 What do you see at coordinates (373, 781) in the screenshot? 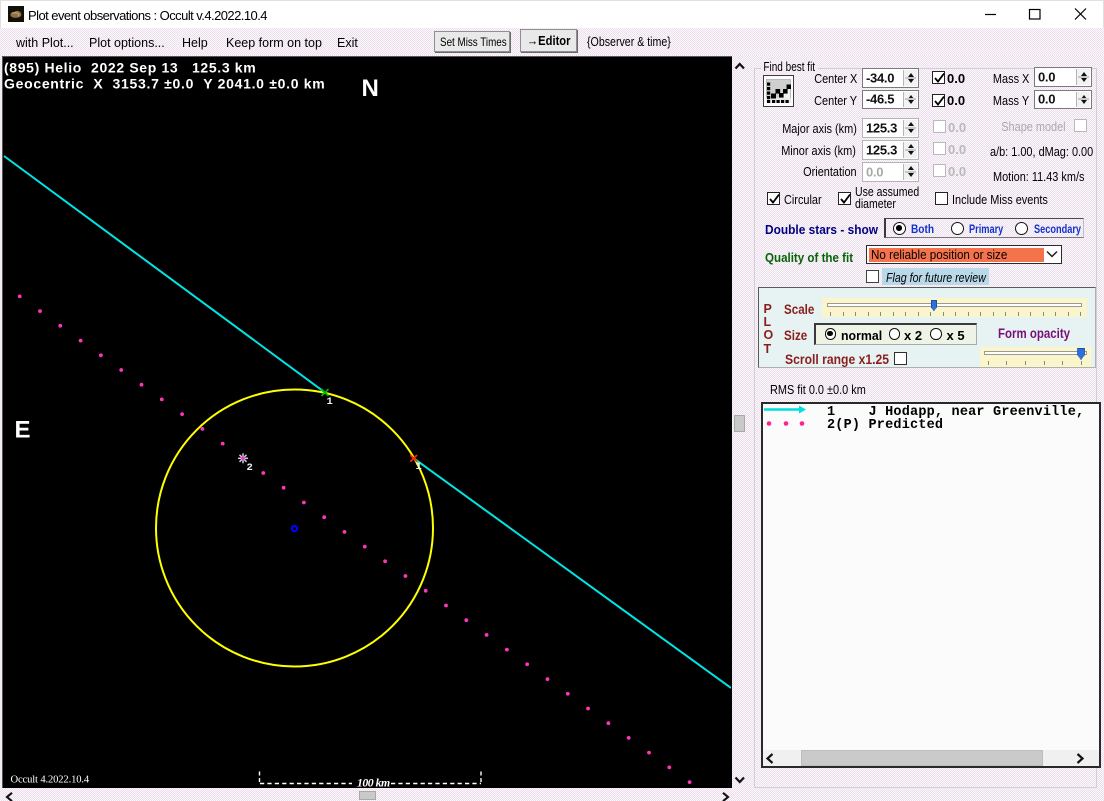
I see `svg-text: 100 km` at bounding box center [373, 781].